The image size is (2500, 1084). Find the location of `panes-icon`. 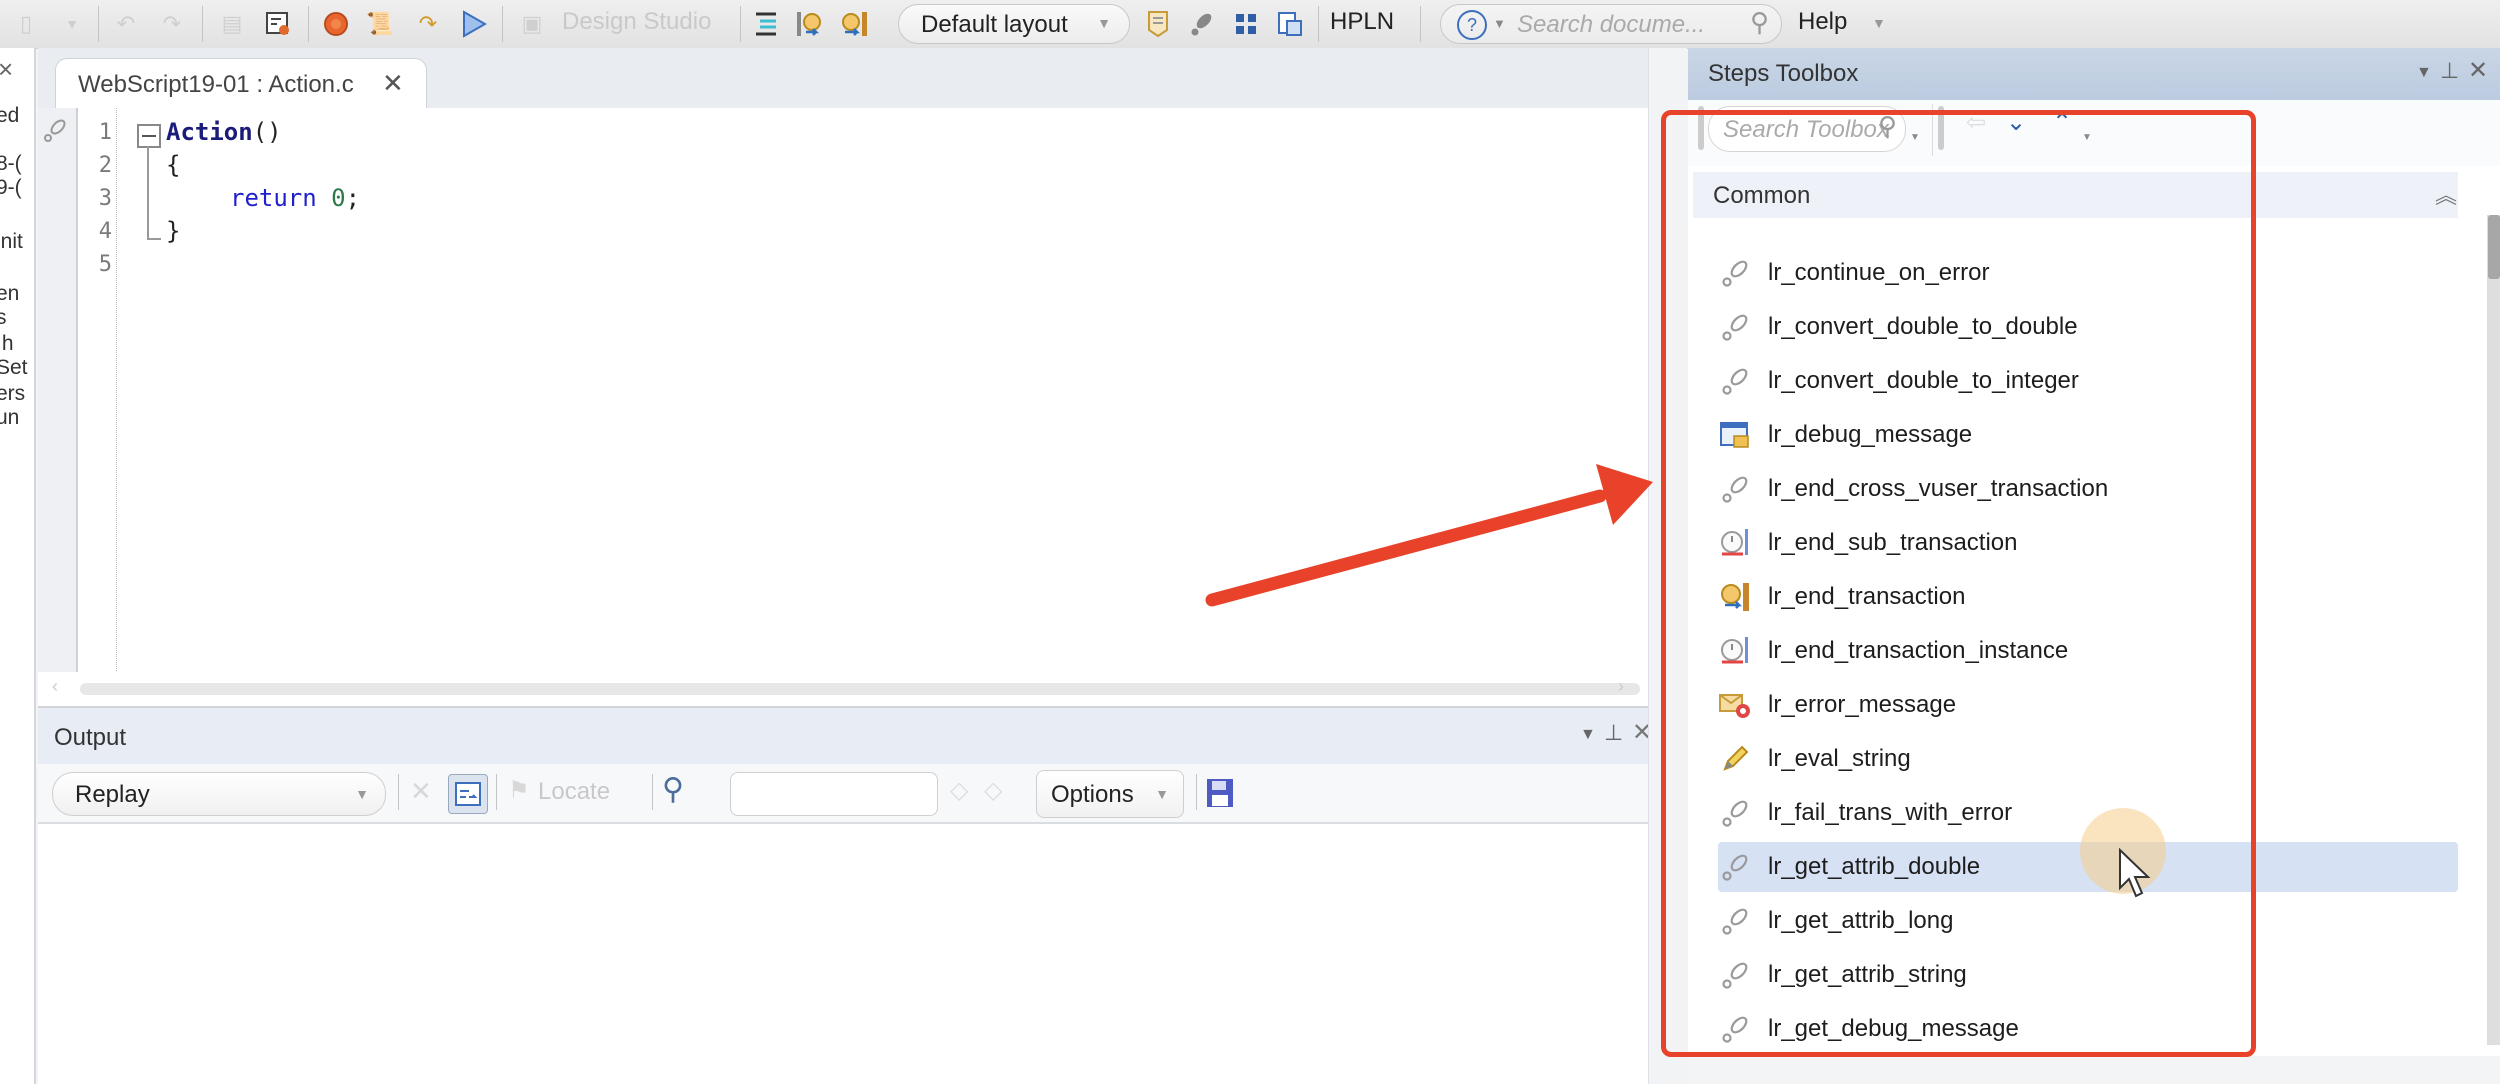

panes-icon is located at coordinates (1290, 24).